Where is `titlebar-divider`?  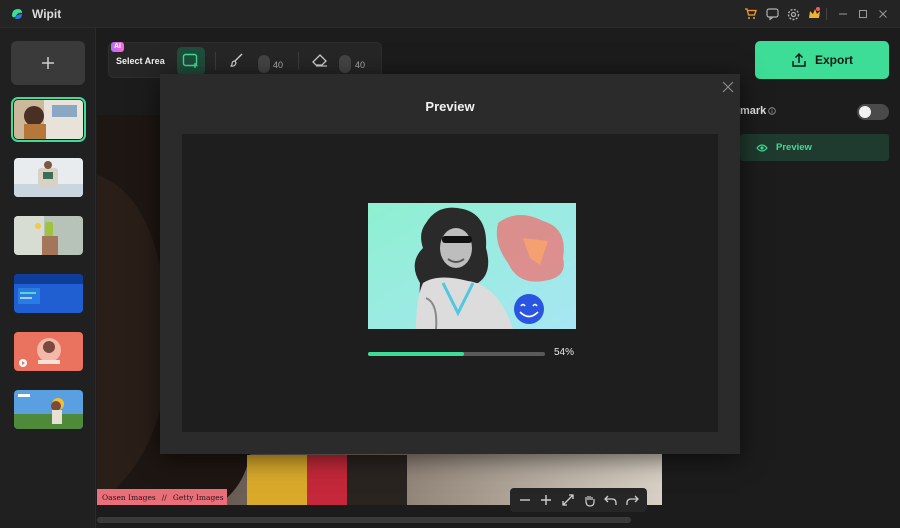 titlebar-divider is located at coordinates (826, 14).